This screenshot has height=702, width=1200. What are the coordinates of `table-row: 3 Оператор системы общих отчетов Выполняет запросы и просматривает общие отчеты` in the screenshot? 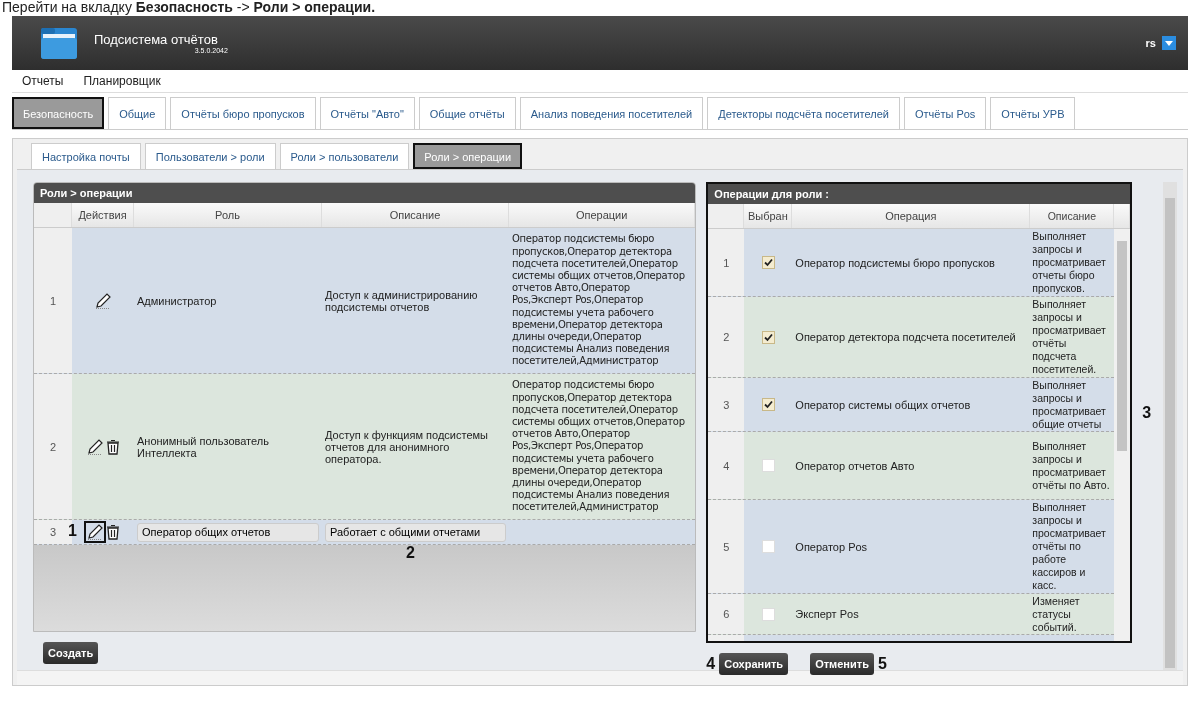 It's located at (911, 405).